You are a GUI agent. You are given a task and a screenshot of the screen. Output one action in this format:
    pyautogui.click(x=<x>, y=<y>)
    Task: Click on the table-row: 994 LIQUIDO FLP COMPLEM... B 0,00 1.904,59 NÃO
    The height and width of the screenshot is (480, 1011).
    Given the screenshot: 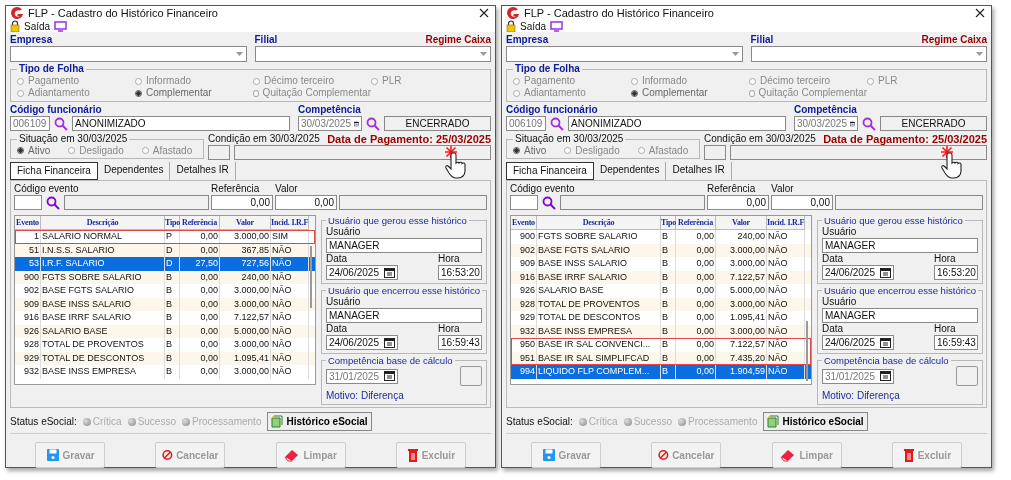 What is the action you would take?
    pyautogui.click(x=661, y=372)
    